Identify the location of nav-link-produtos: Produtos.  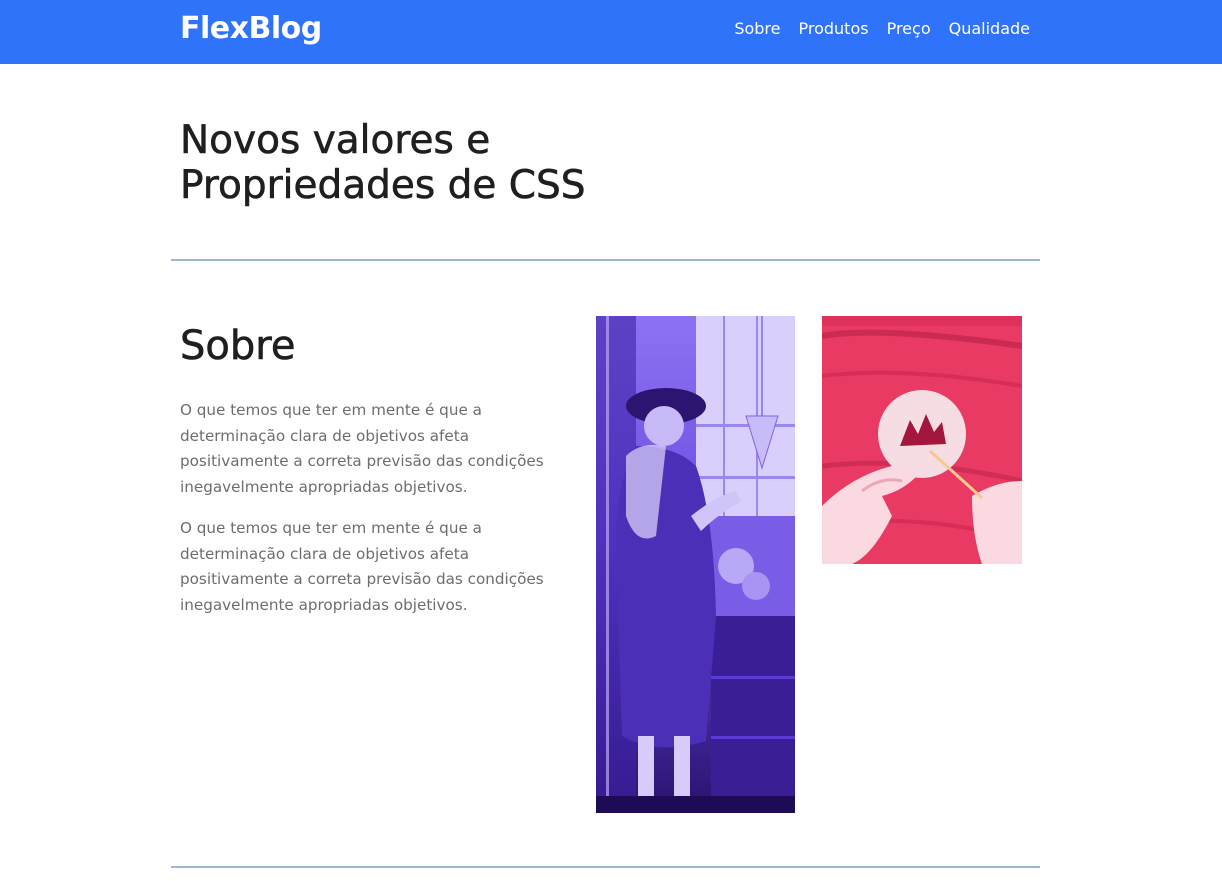
(834, 29).